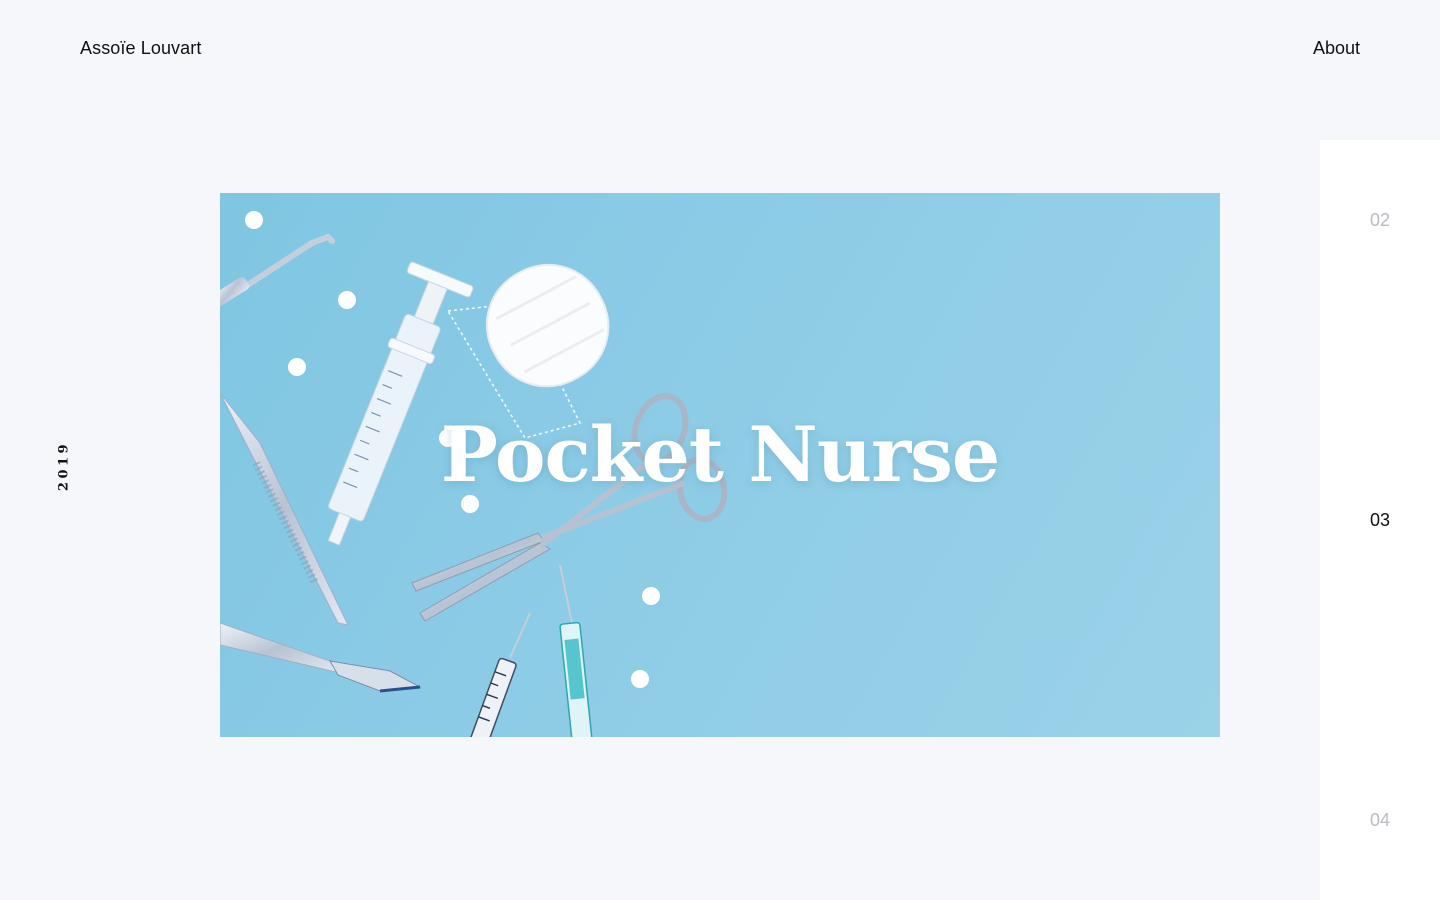 The height and width of the screenshot is (900, 1440). What do you see at coordinates (400, 403) in the screenshot?
I see `syringe` at bounding box center [400, 403].